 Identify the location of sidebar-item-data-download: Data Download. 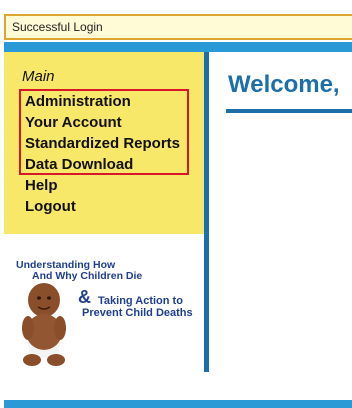
(79, 164).